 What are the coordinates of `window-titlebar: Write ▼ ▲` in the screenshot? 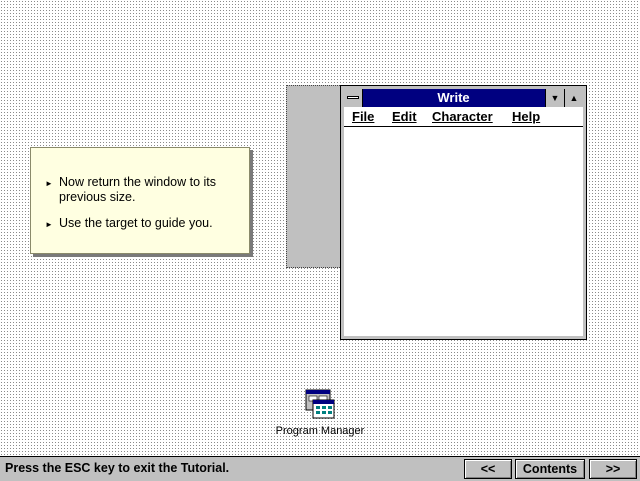 It's located at (463, 98).